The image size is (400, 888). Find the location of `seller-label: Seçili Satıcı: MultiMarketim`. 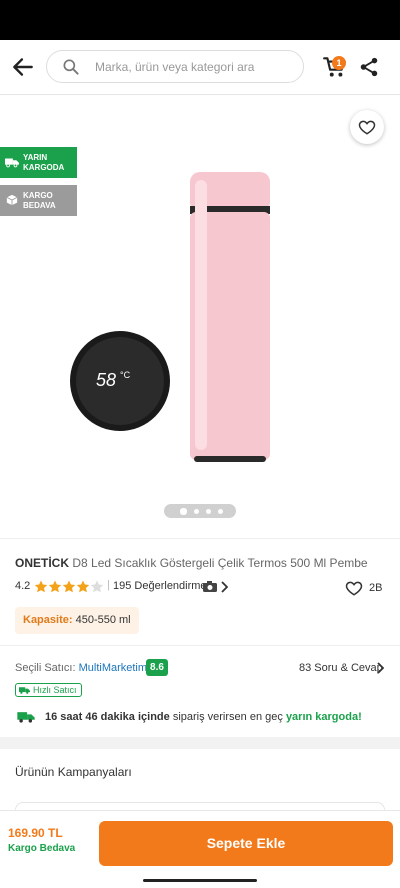

seller-label: Seçili Satıcı: MultiMarketim is located at coordinates (81, 668).